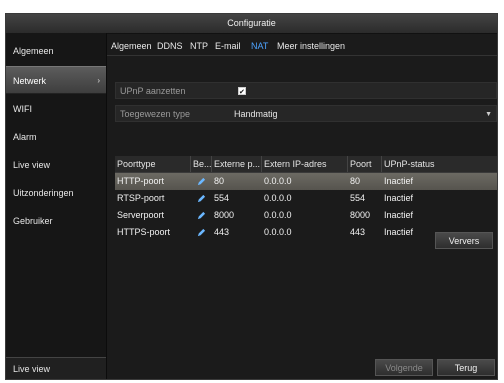 This screenshot has height=383, width=504. What do you see at coordinates (98, 80) in the screenshot?
I see `chevron-right-icon: ›` at bounding box center [98, 80].